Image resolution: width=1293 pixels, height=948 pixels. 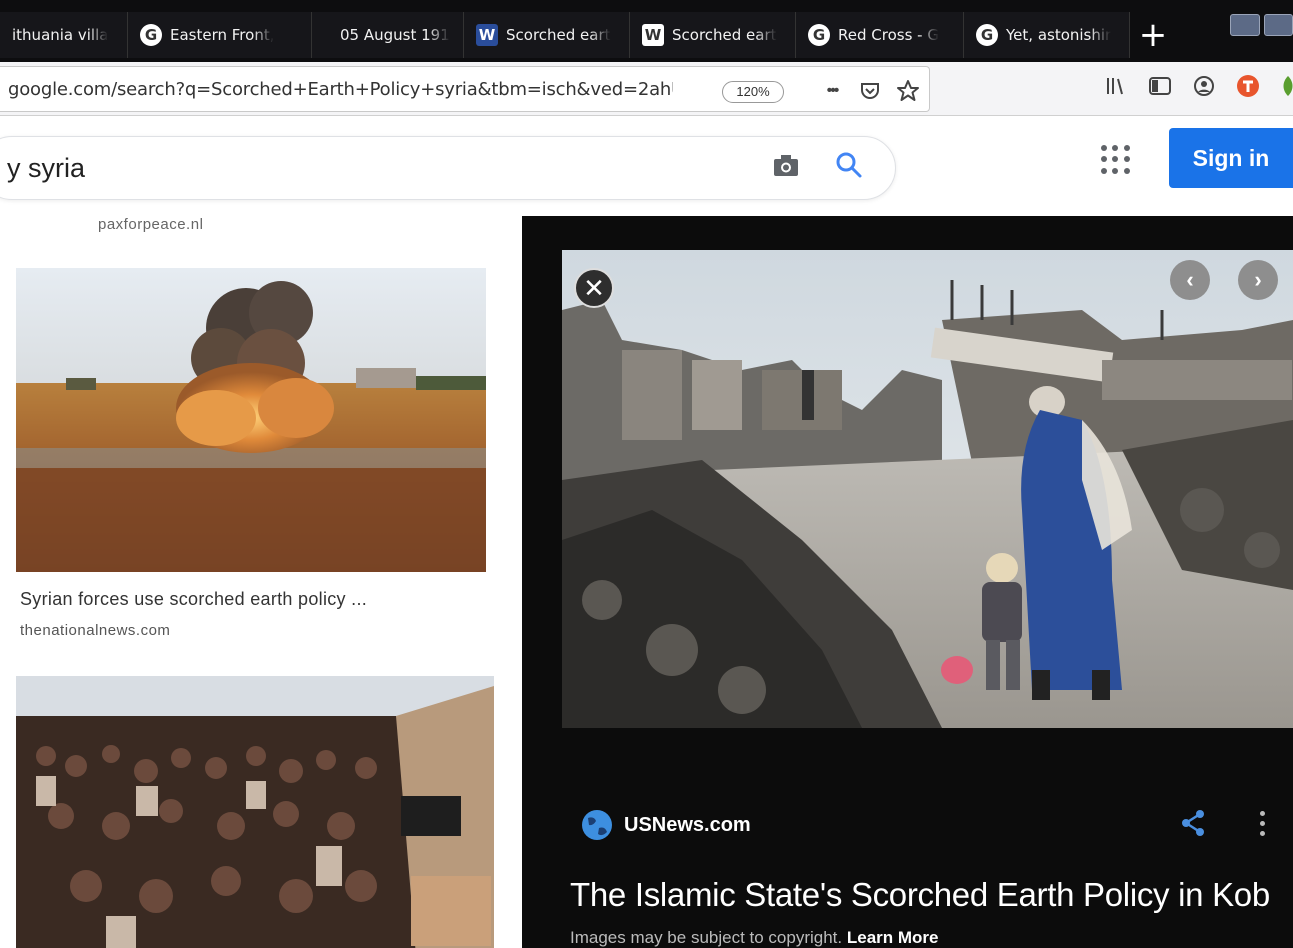 I want to click on copyright-text: Images may be subject to copyright., so click(x=706, y=937).